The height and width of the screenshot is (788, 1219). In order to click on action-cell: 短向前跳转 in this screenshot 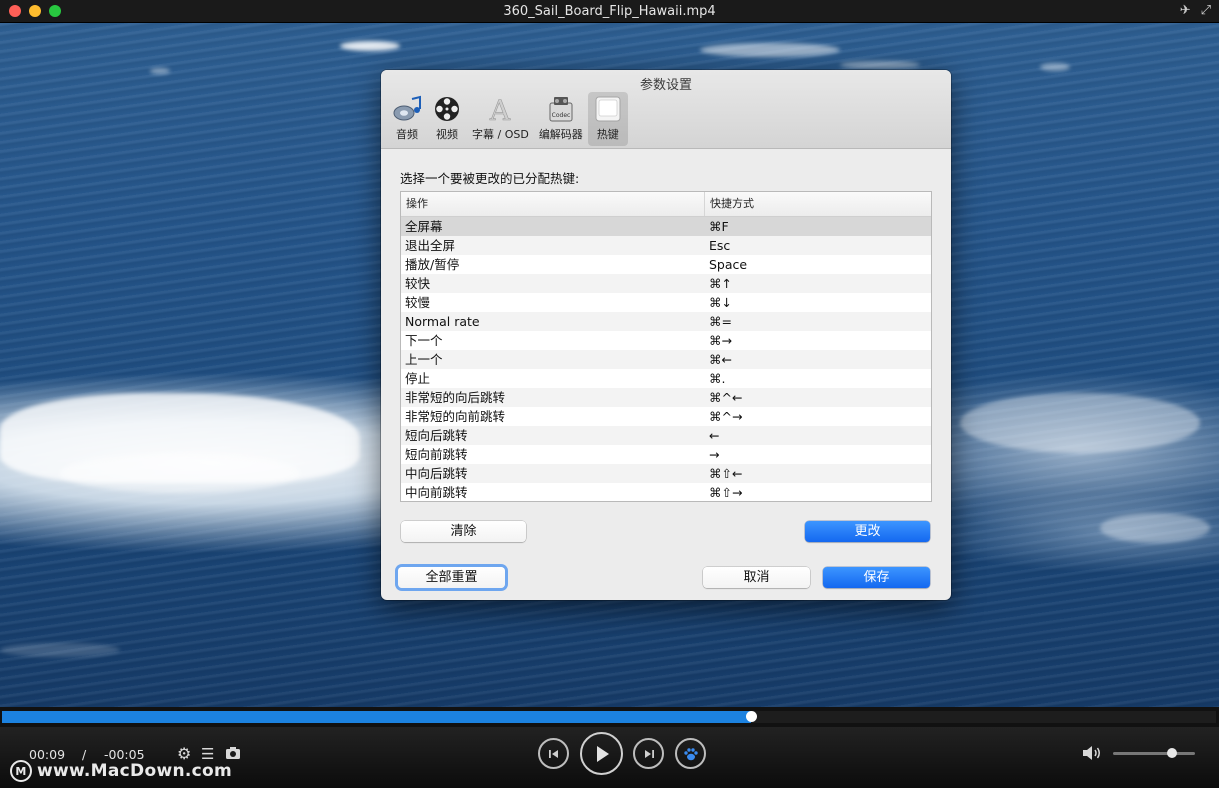, I will do `click(436, 454)`.